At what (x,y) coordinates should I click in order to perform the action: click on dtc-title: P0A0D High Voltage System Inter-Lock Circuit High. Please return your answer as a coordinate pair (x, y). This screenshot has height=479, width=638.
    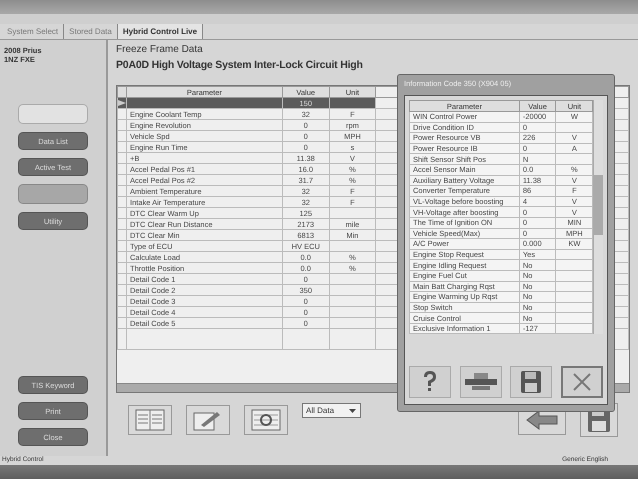
    Looking at the image, I should click on (240, 65).